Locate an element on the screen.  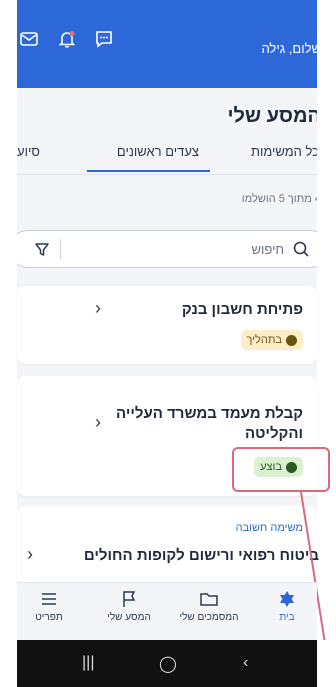
home-icon: ◯ is located at coordinates (168, 664).